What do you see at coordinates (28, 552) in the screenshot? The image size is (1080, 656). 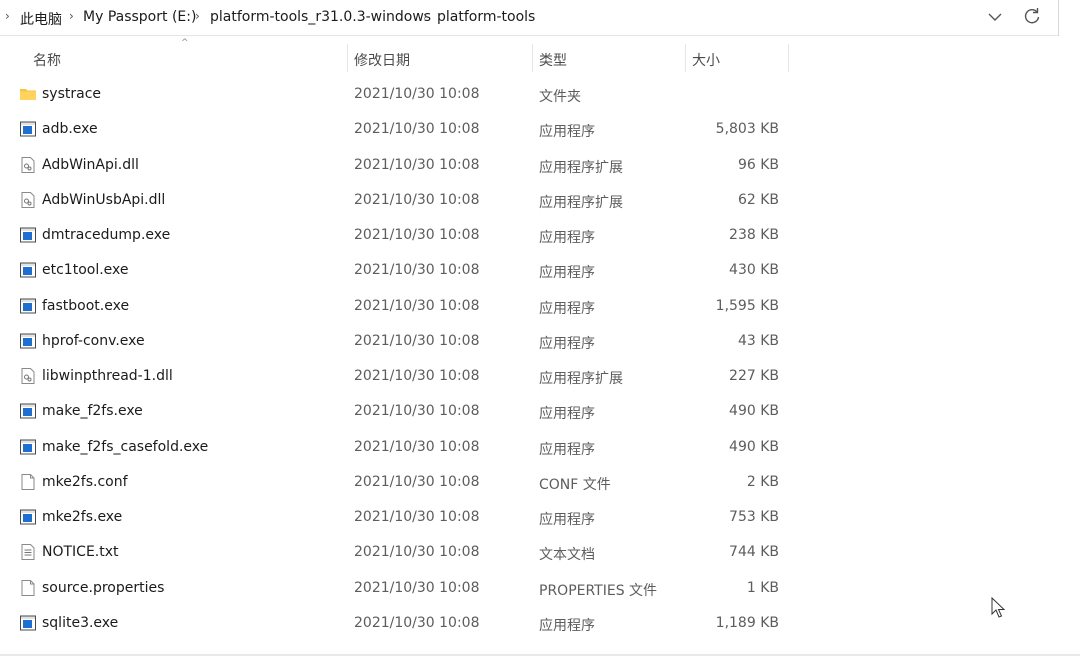 I see `text-file-icon` at bounding box center [28, 552].